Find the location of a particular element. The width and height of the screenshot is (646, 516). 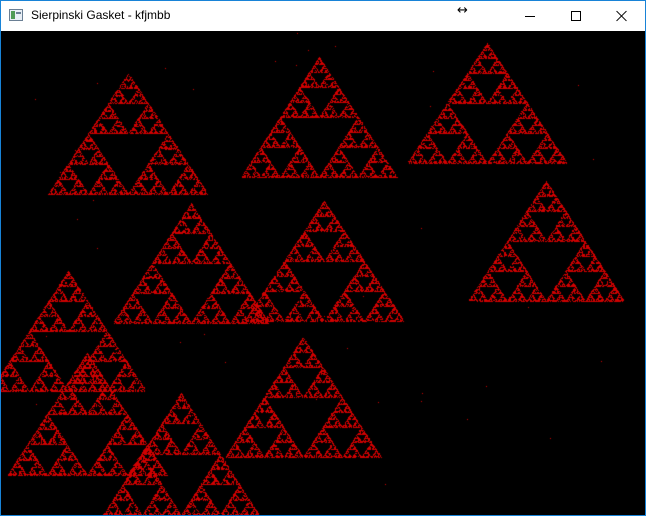

app-window-icon is located at coordinates (16, 15).